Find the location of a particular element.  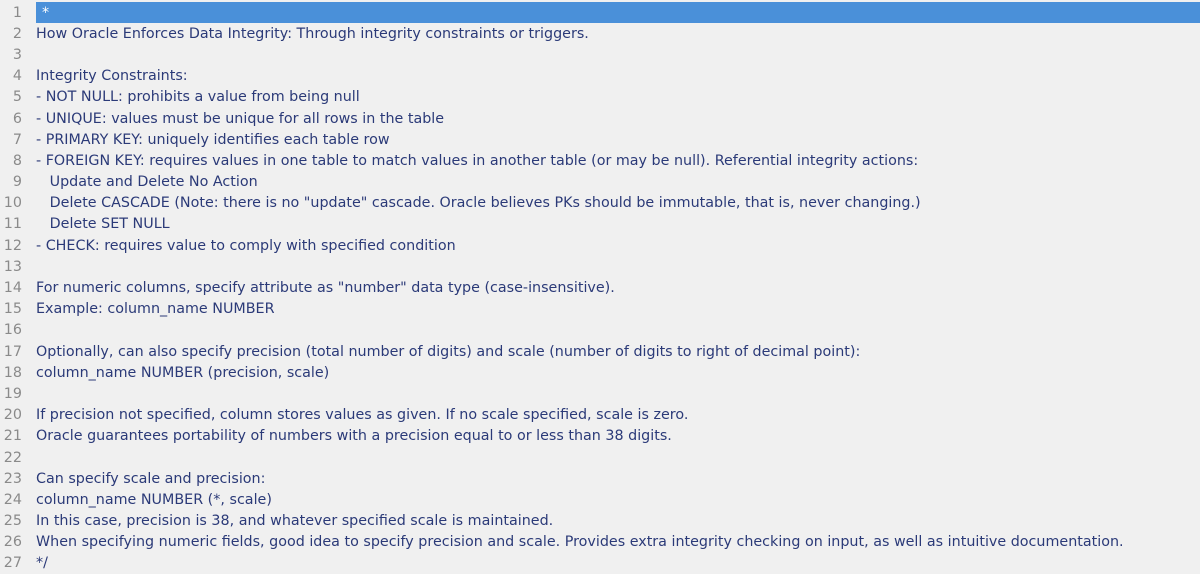

line-number: 1 is located at coordinates (18, 13).